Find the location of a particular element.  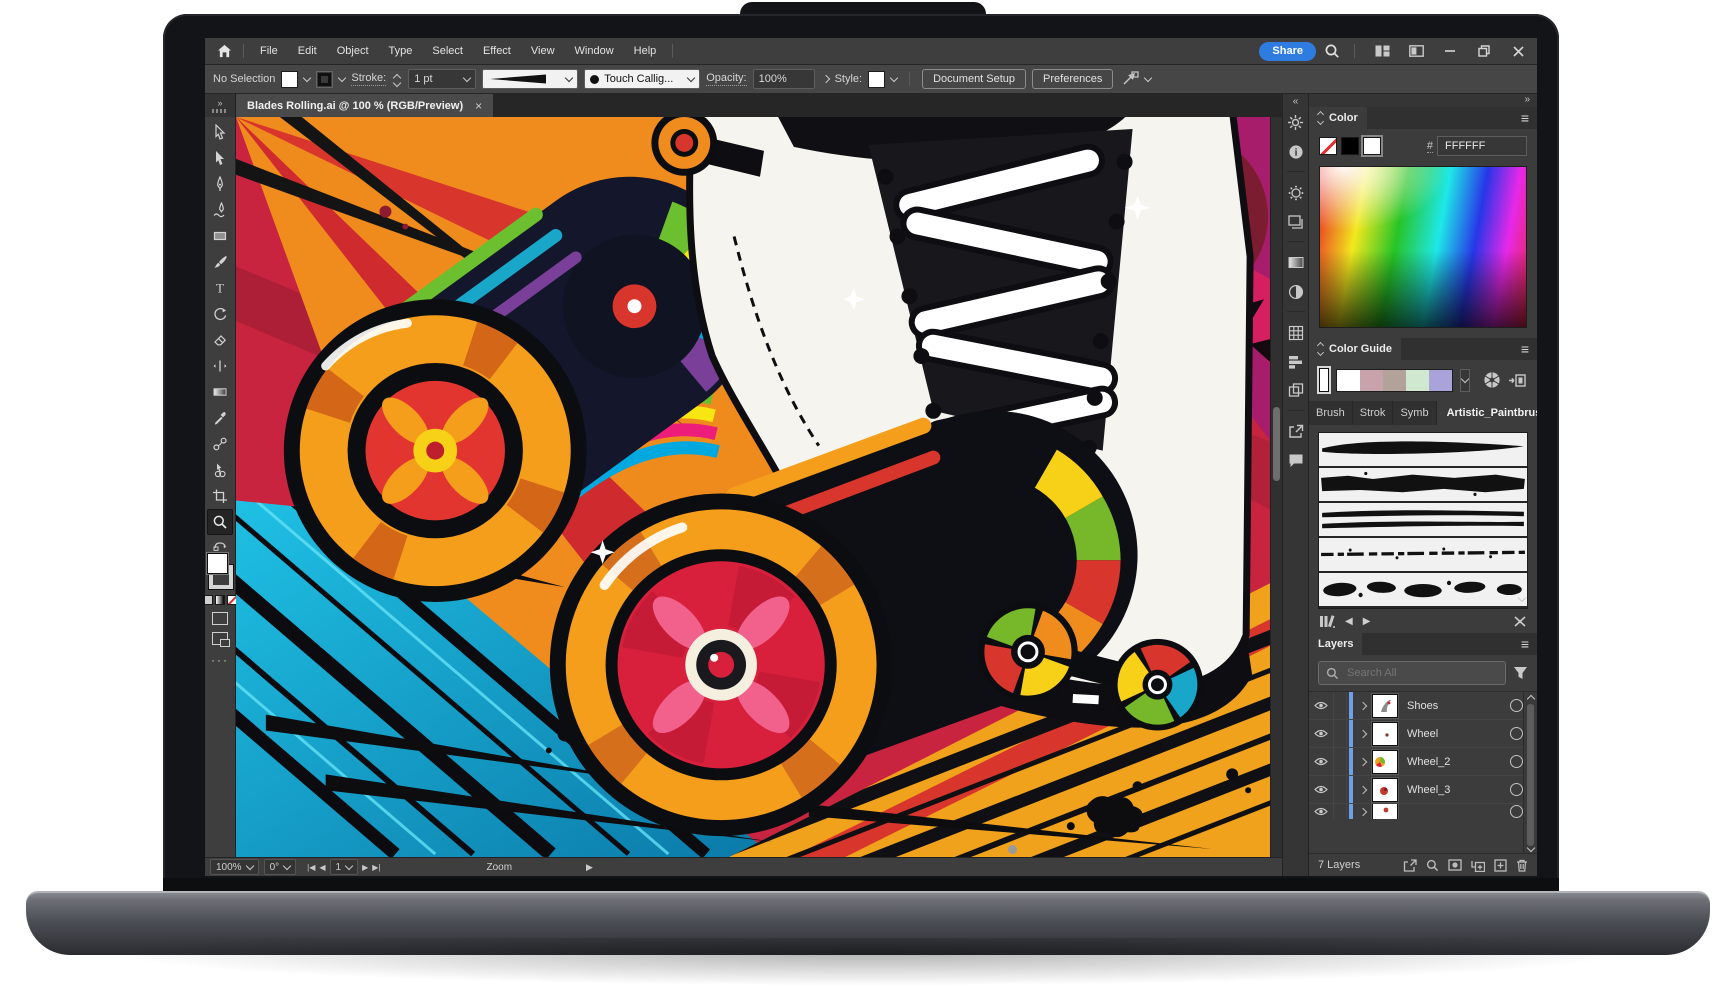

collapse-panels-icon: « is located at coordinates (1296, 101).